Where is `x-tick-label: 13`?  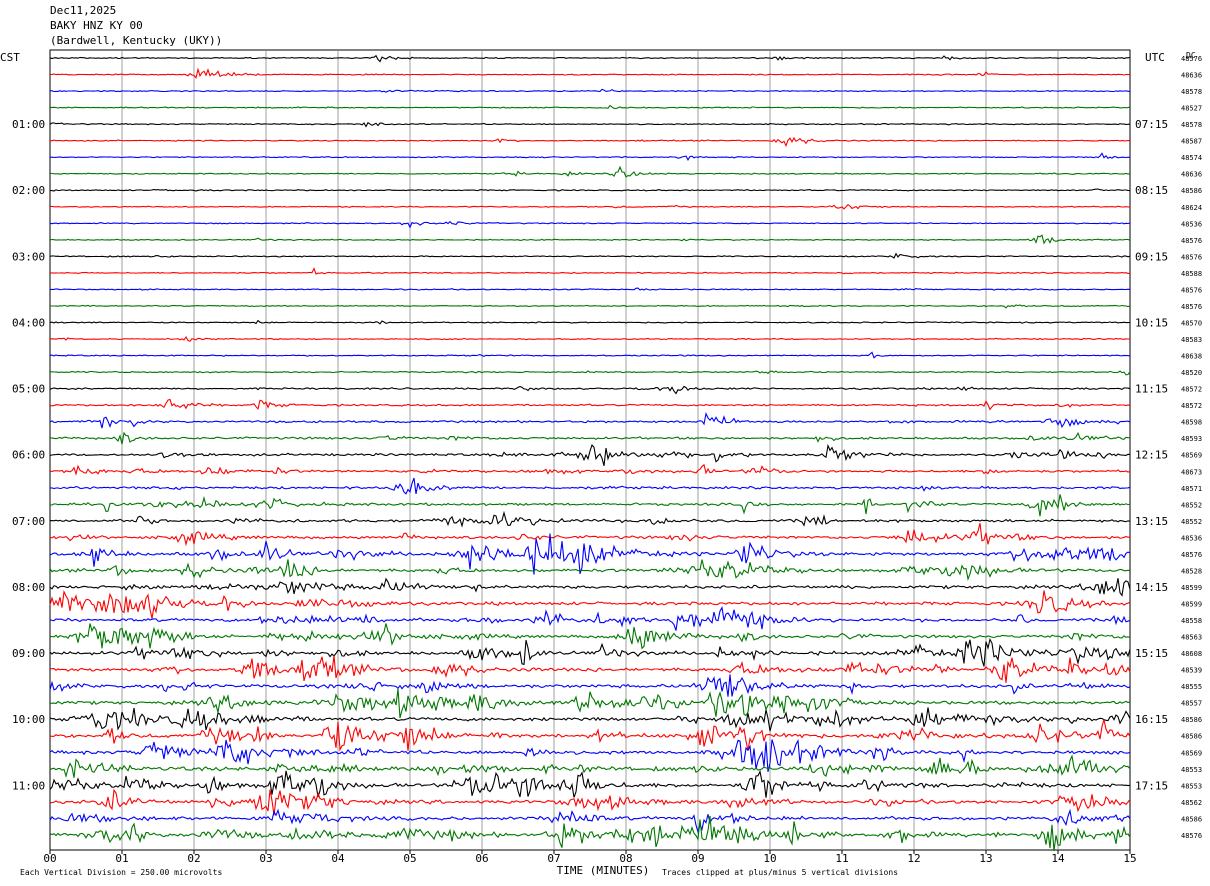
x-tick-label: 13 is located at coordinates (985, 858).